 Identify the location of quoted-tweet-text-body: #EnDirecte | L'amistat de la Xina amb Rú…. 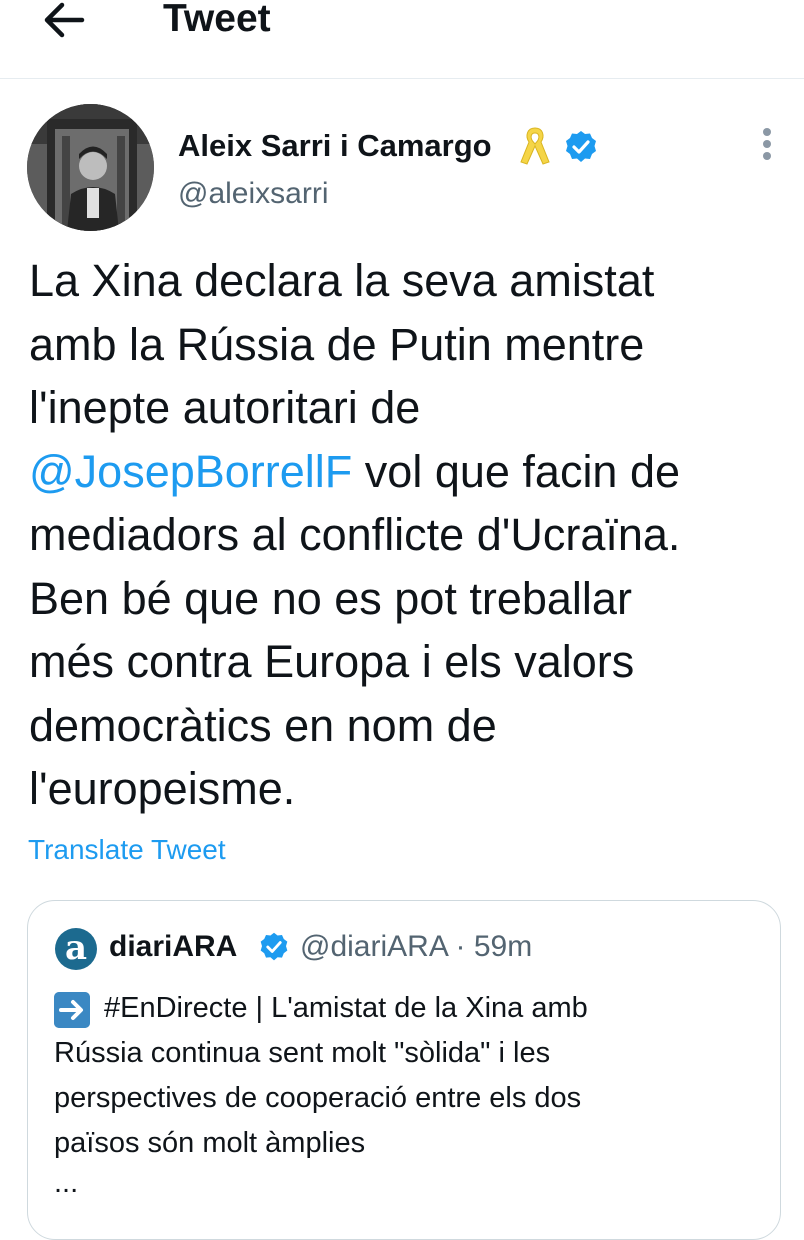
(321, 1075).